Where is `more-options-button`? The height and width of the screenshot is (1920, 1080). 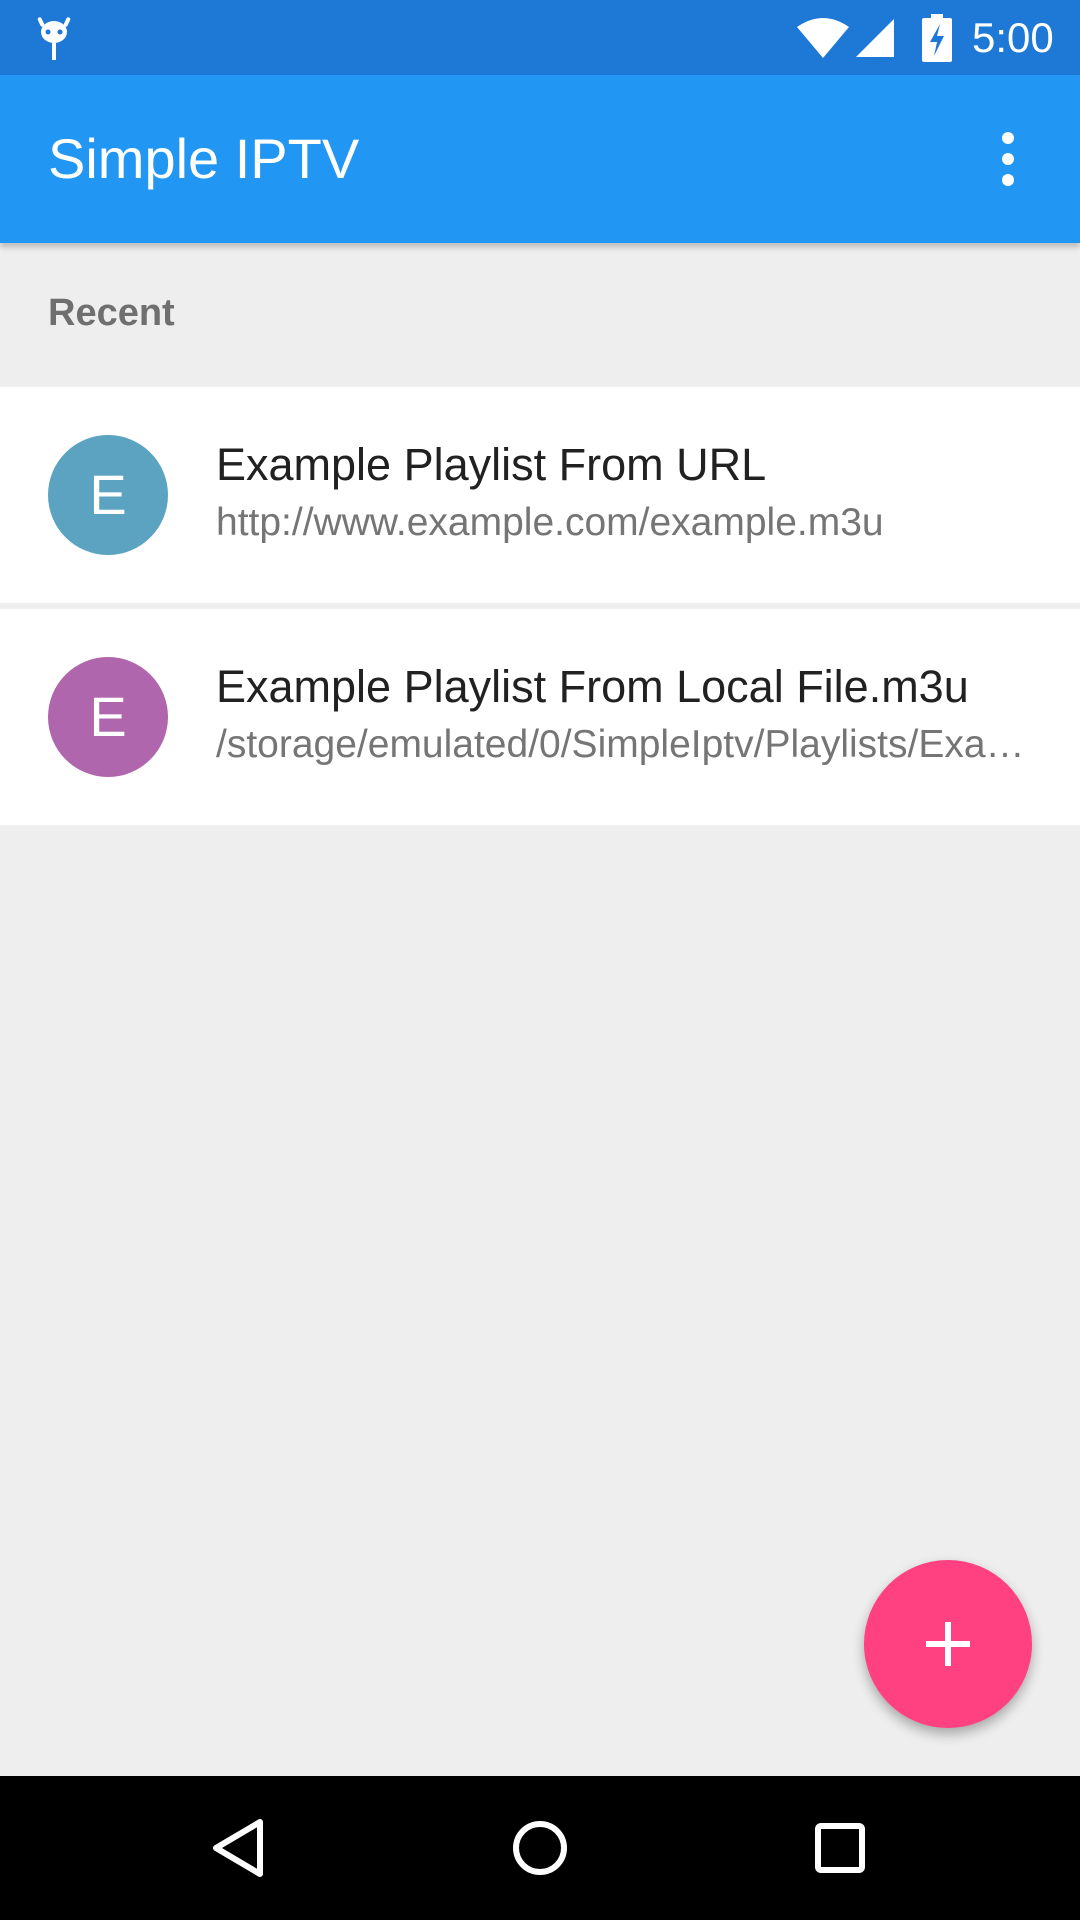 more-options-button is located at coordinates (1008, 159).